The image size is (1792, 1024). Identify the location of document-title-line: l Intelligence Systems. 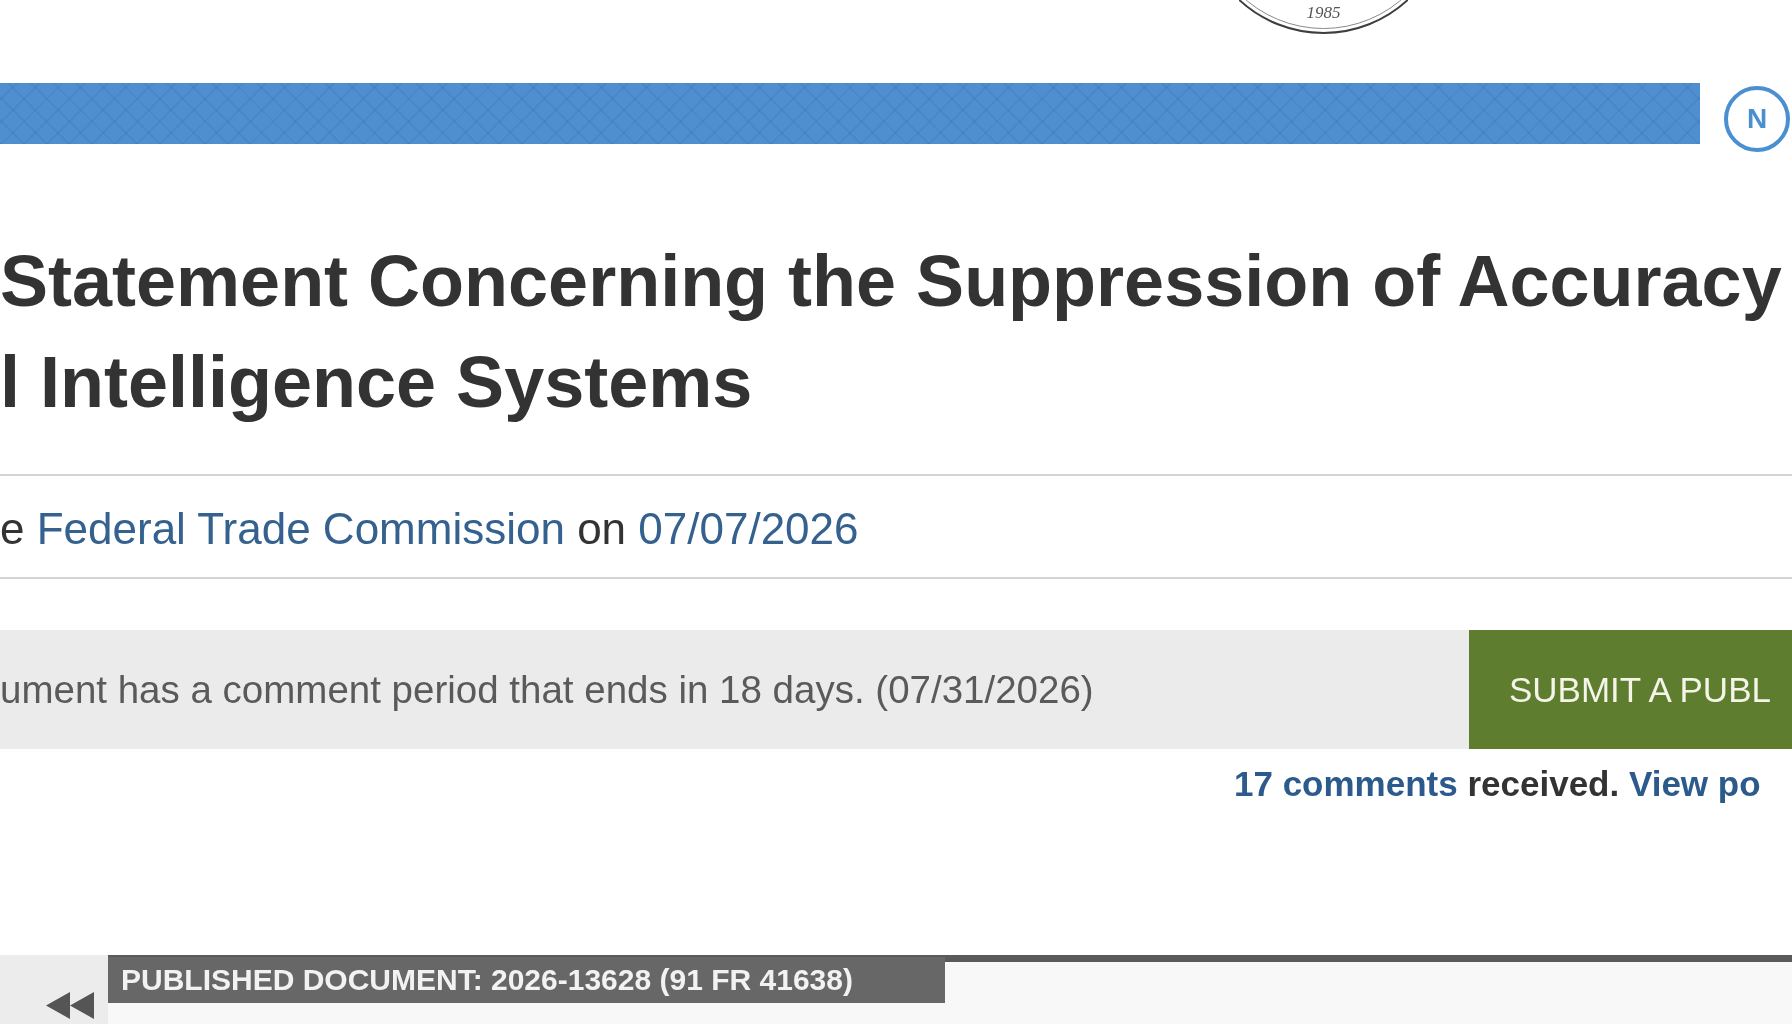
(376, 382).